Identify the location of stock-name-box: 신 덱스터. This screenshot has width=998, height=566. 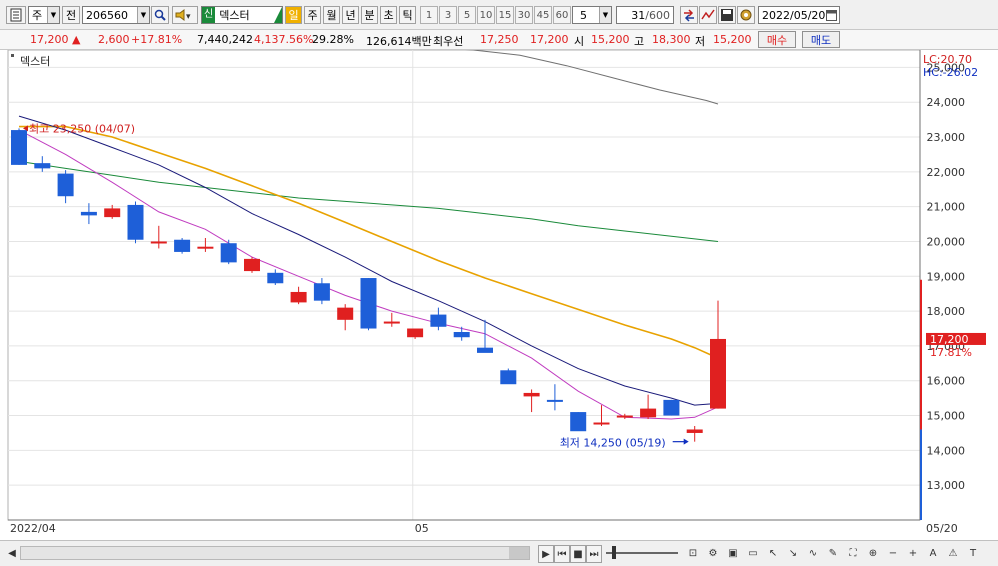
(242, 15).